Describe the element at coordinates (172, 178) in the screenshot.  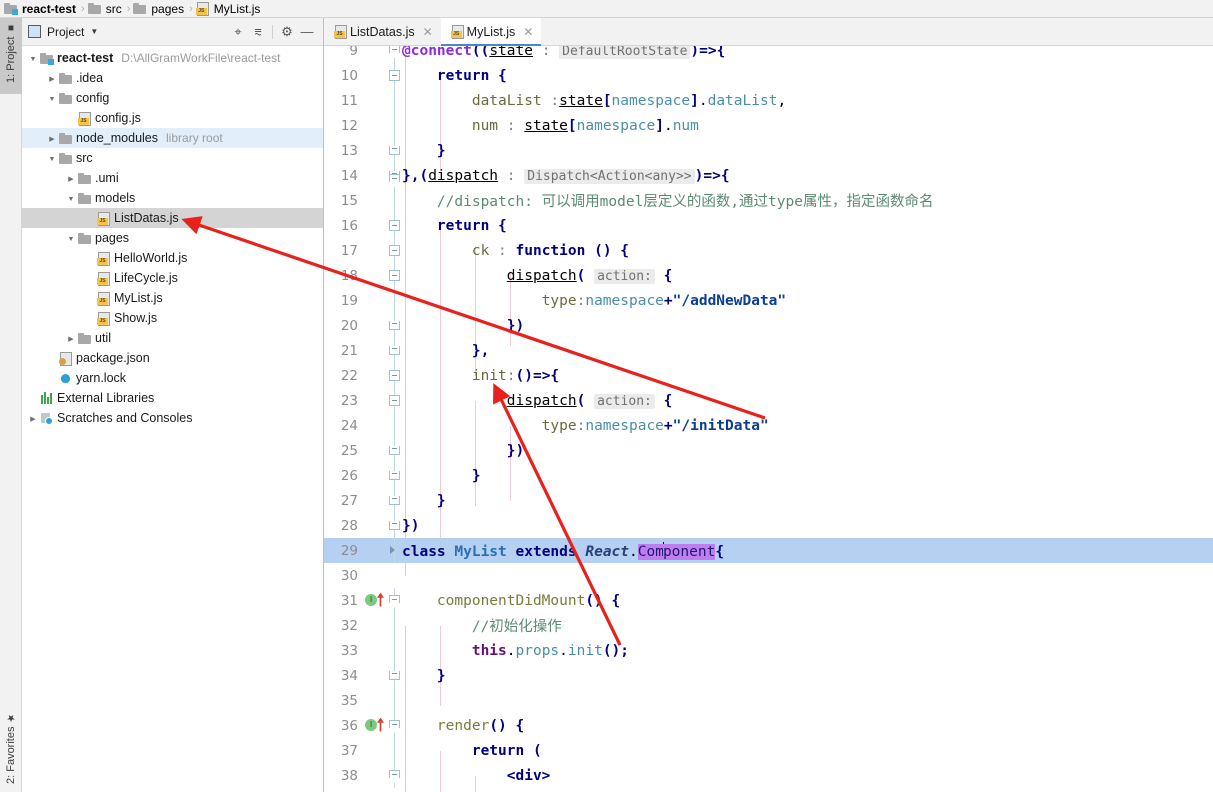
I see `tree-item: .umi` at that location.